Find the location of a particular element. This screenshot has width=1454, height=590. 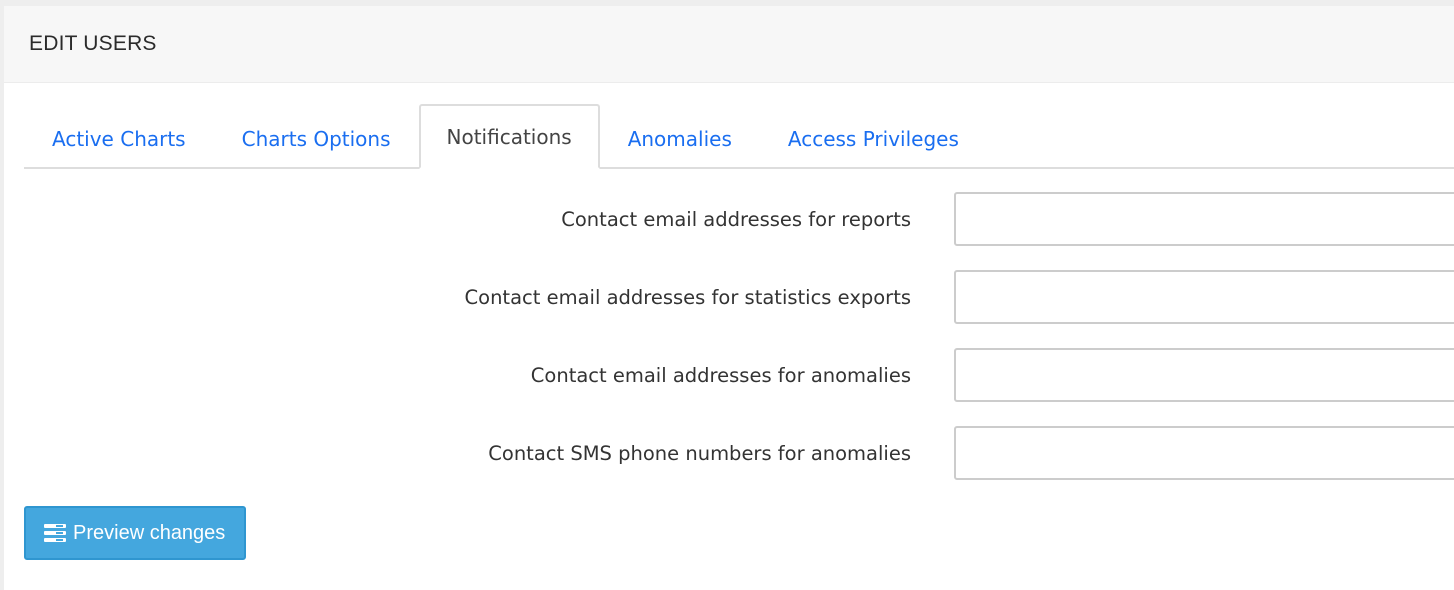

panel-heading: EDIT USERS is located at coordinates (729, 44).